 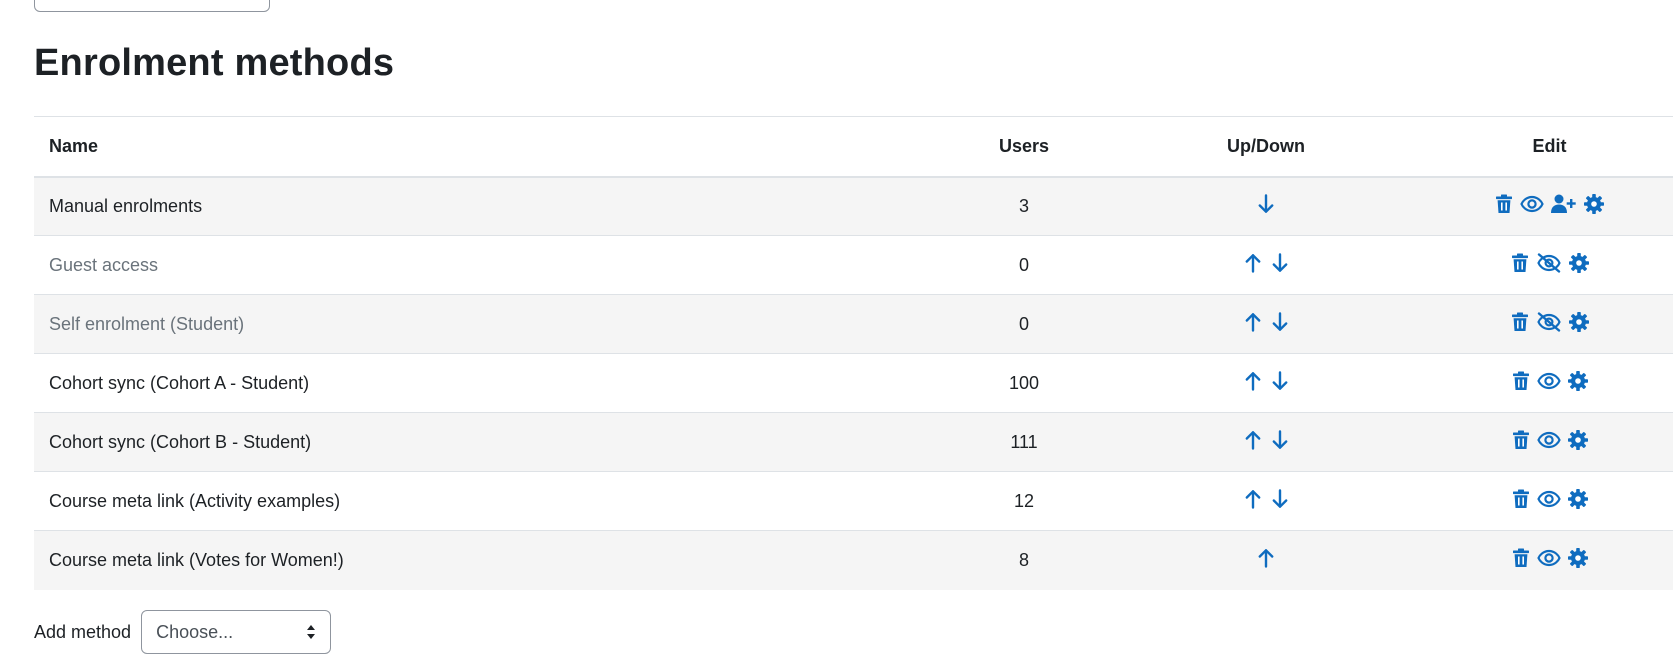 I want to click on cell-users: 12, so click(x=1024, y=500).